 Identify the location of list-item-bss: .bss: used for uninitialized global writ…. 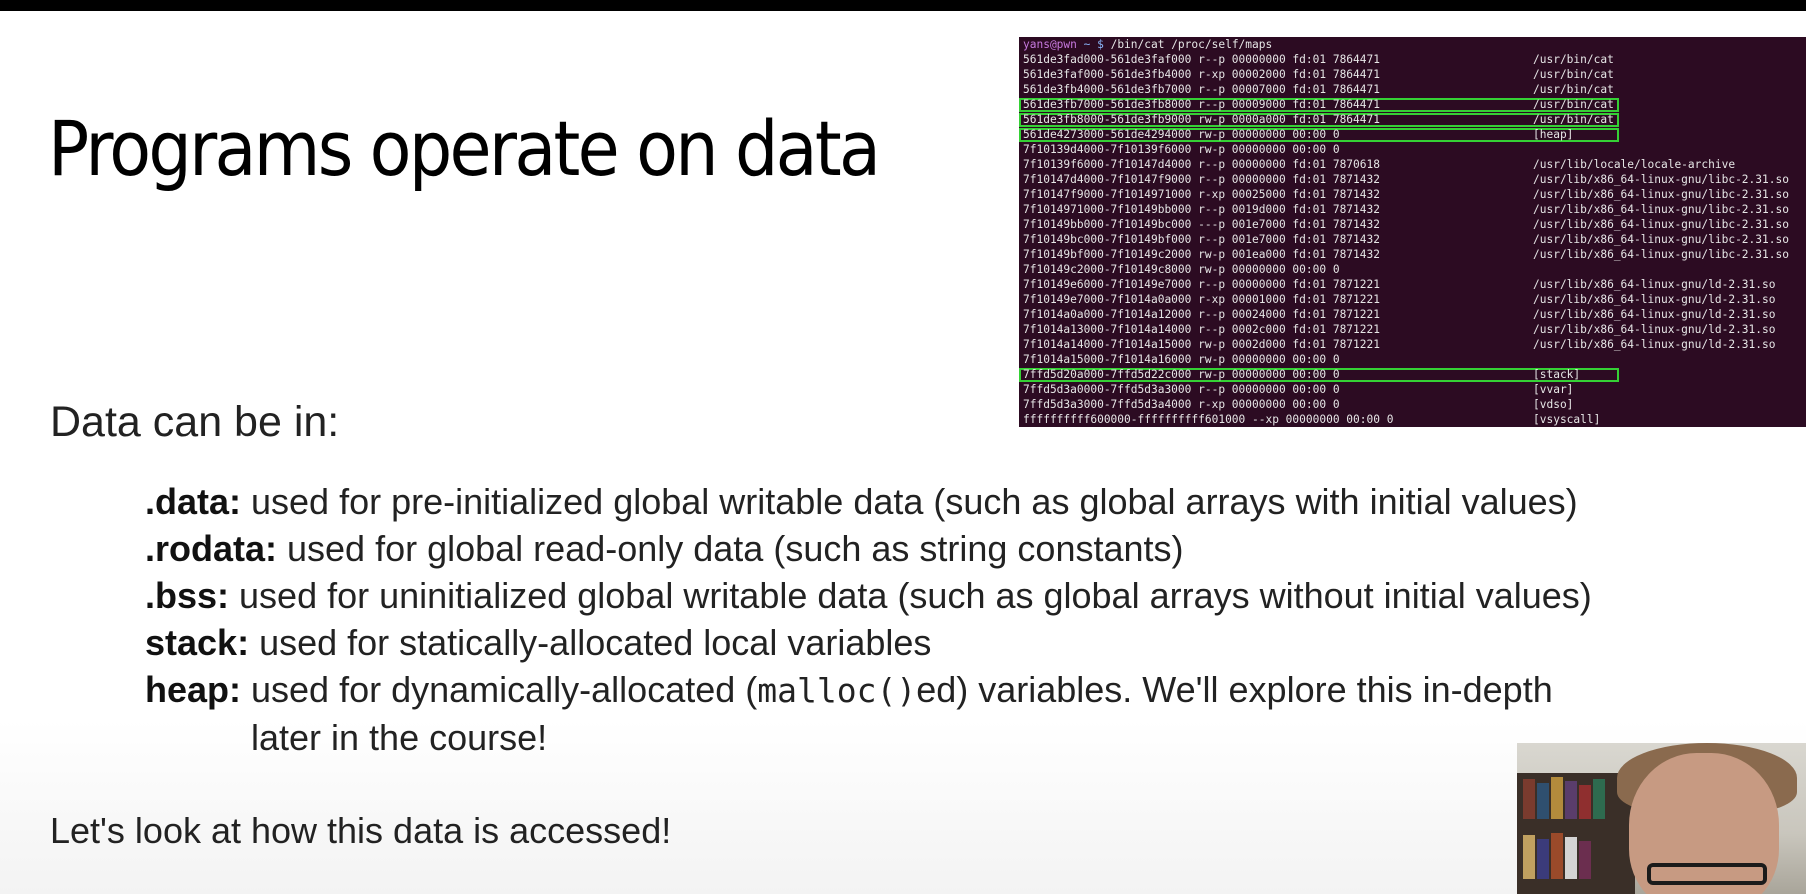
(868, 595).